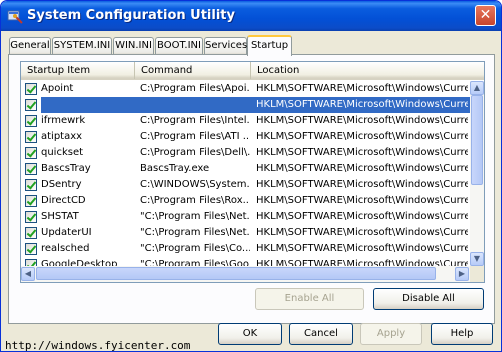 This screenshot has width=502, height=352. What do you see at coordinates (87, 105) in the screenshot?
I see `cell-startup-item` at bounding box center [87, 105].